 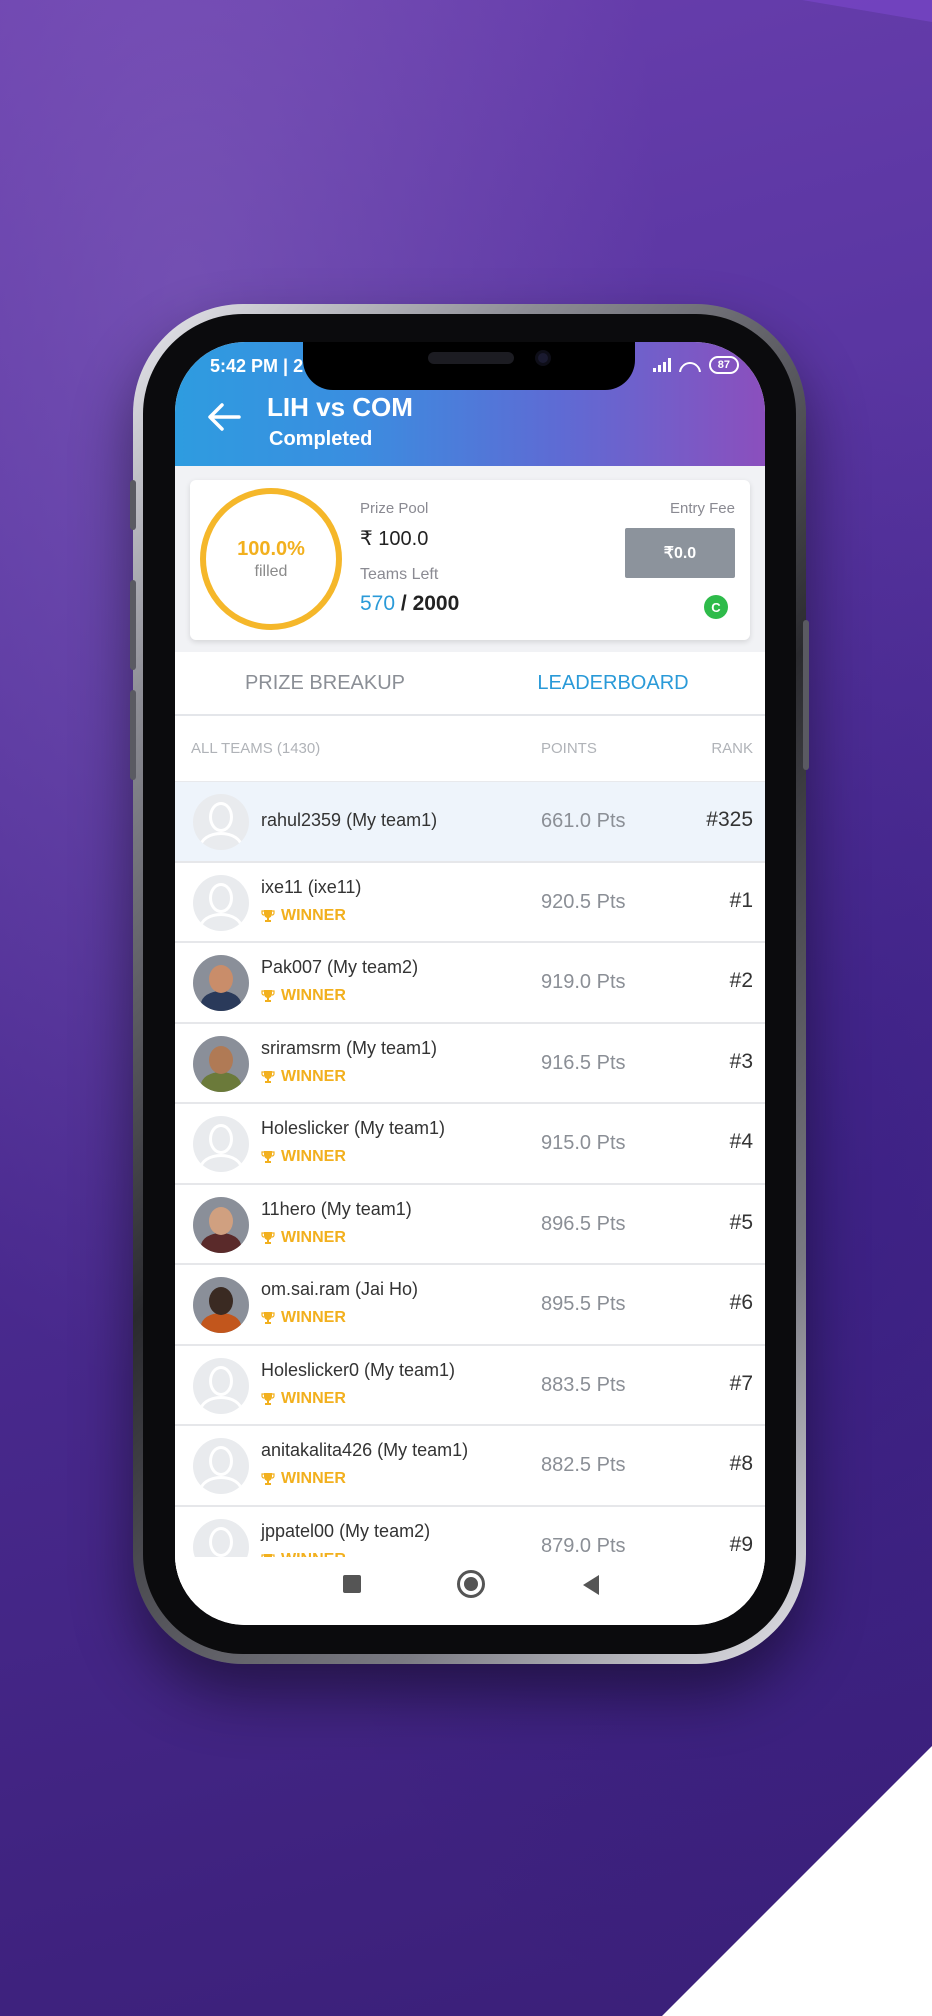 What do you see at coordinates (352, 1584) in the screenshot?
I see `nav-recents-icon` at bounding box center [352, 1584].